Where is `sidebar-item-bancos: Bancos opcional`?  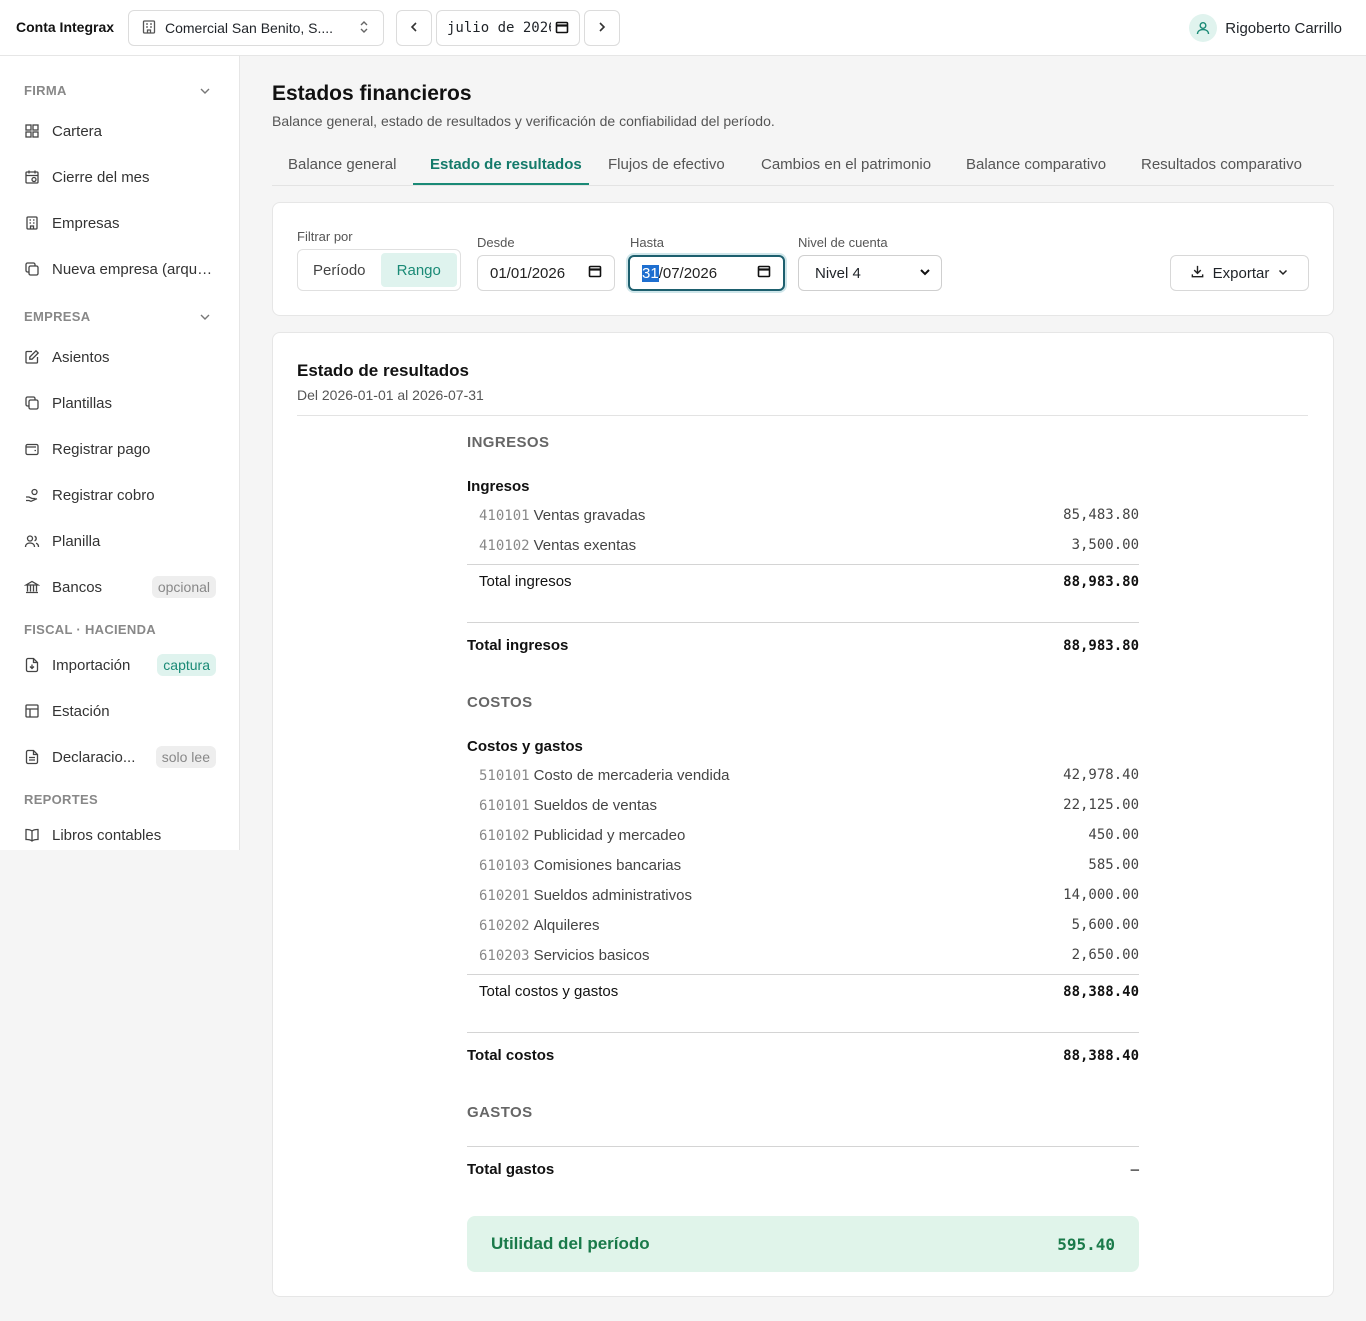
sidebar-item-bancos: Bancos opcional is located at coordinates (120, 587).